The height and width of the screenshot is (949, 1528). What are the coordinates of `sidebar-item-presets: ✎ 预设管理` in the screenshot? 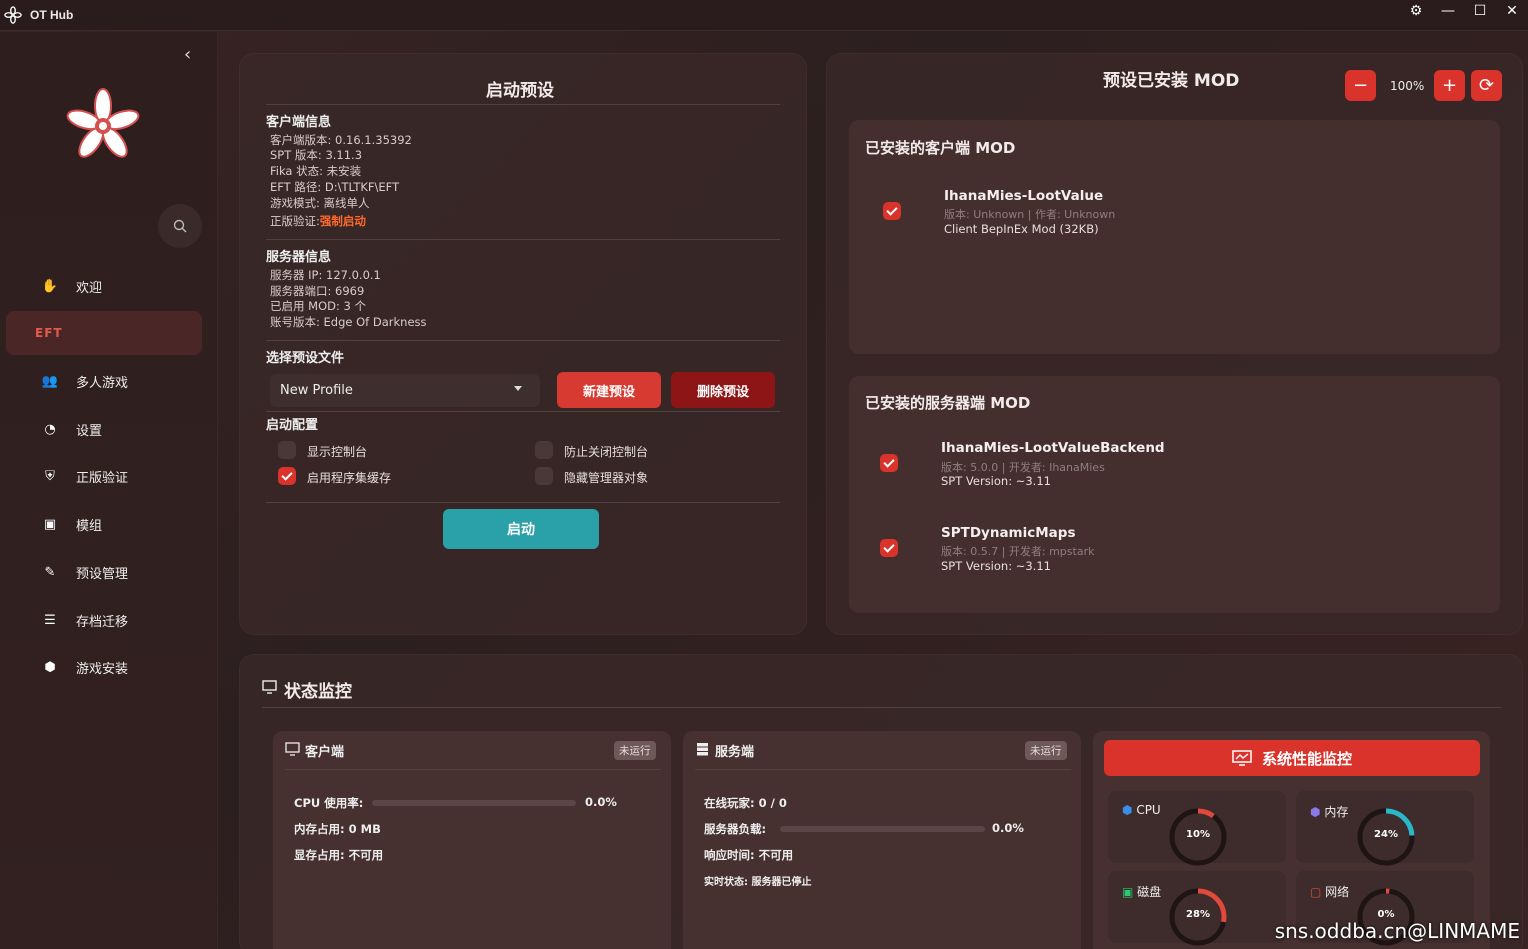 It's located at (104, 572).